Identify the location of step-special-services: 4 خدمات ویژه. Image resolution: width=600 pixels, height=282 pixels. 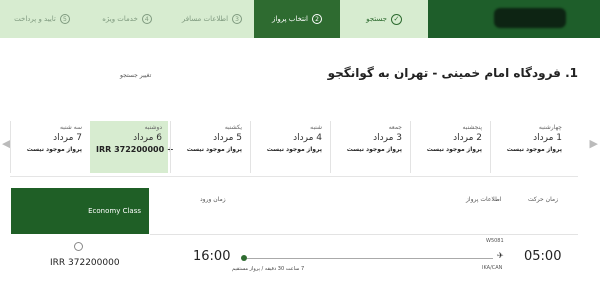
(127, 19).